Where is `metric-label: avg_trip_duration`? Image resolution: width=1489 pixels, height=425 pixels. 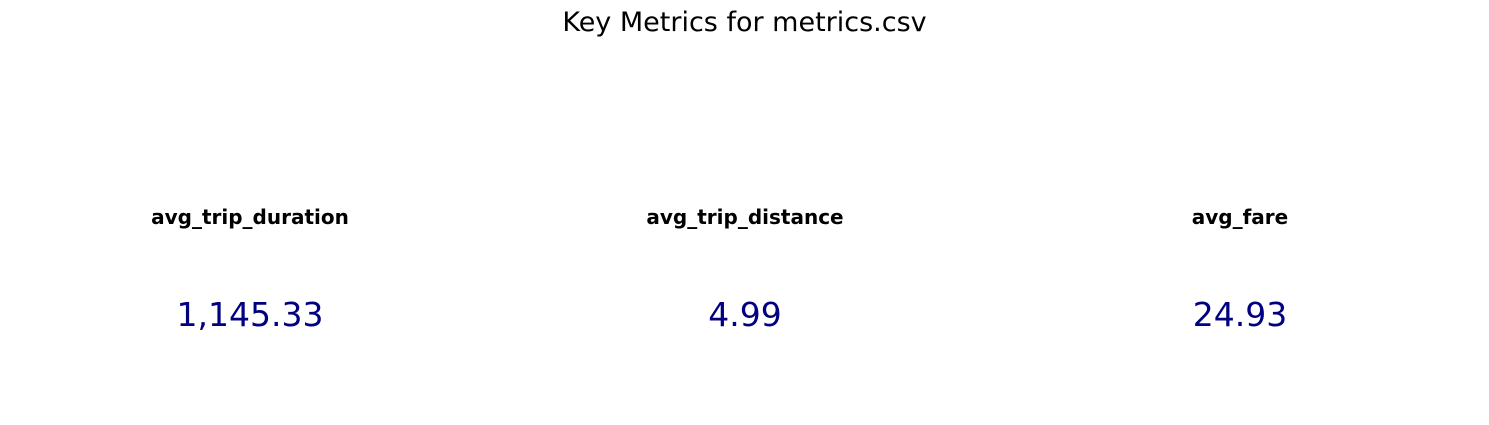
metric-label: avg_trip_duration is located at coordinates (250, 217).